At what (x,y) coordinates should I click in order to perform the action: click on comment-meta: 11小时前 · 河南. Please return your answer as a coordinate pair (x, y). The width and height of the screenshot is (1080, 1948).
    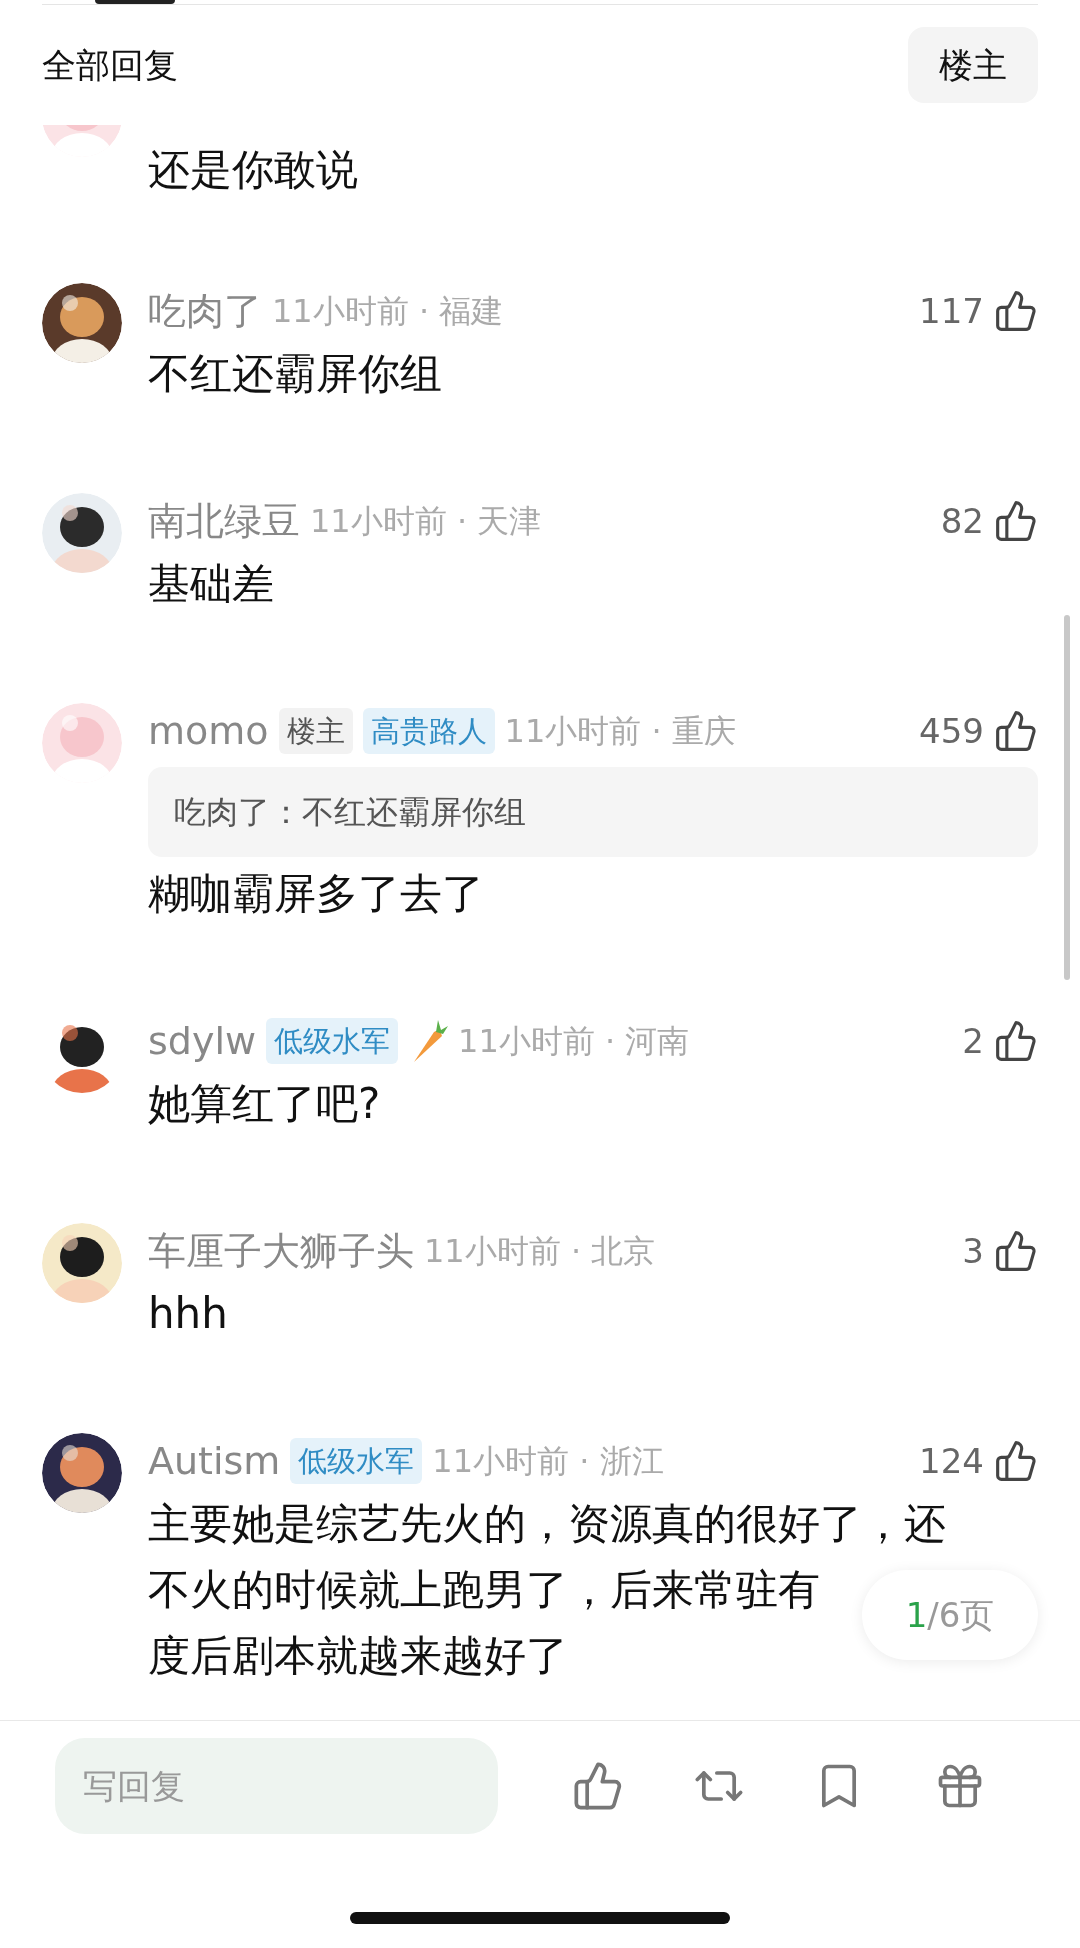
    Looking at the image, I should click on (574, 1041).